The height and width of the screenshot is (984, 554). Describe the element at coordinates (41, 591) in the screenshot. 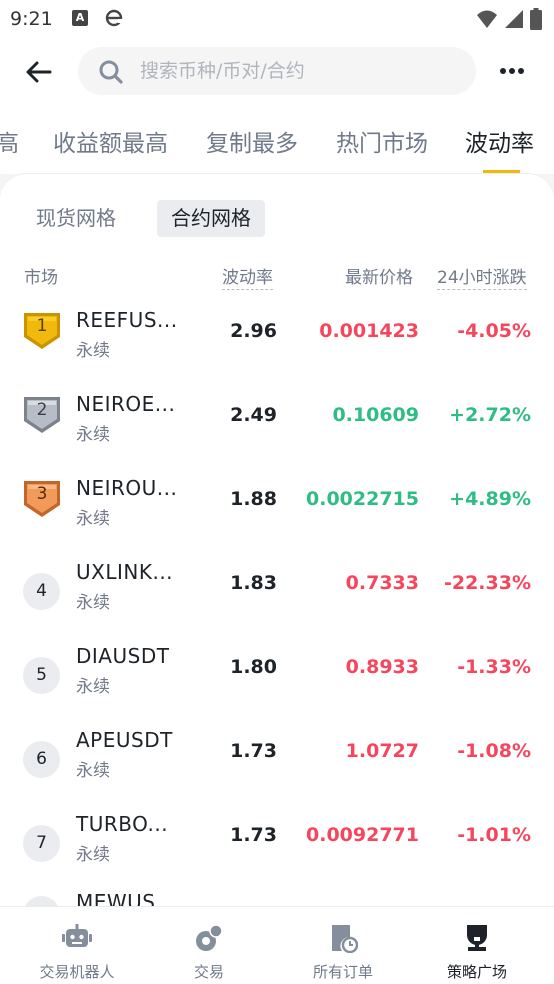

I see `rank-number: 4` at that location.